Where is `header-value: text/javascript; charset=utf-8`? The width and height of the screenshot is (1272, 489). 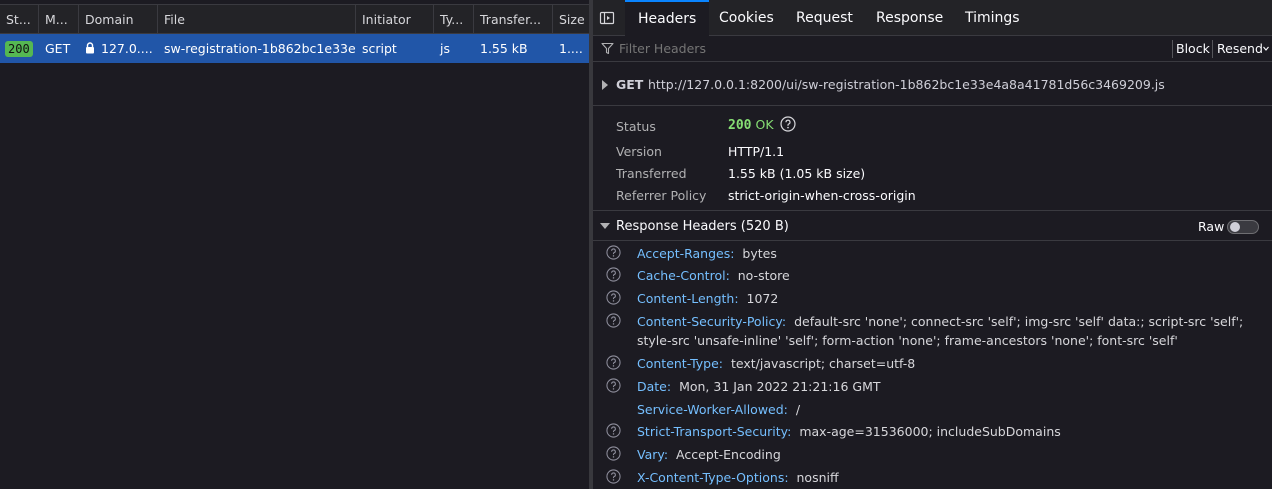
header-value: text/javascript; charset=utf-8 is located at coordinates (823, 363).